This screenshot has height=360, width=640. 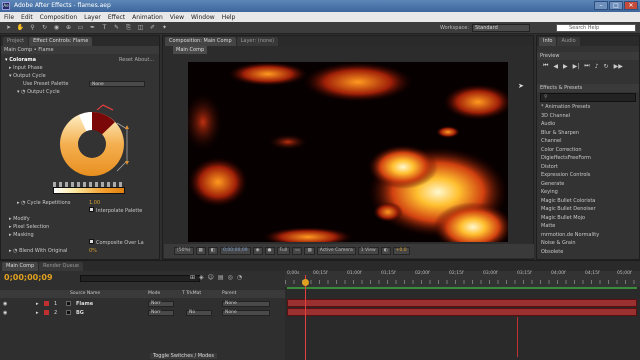 I want to click on mask-toggle-icon: ◧, so click(x=213, y=251).